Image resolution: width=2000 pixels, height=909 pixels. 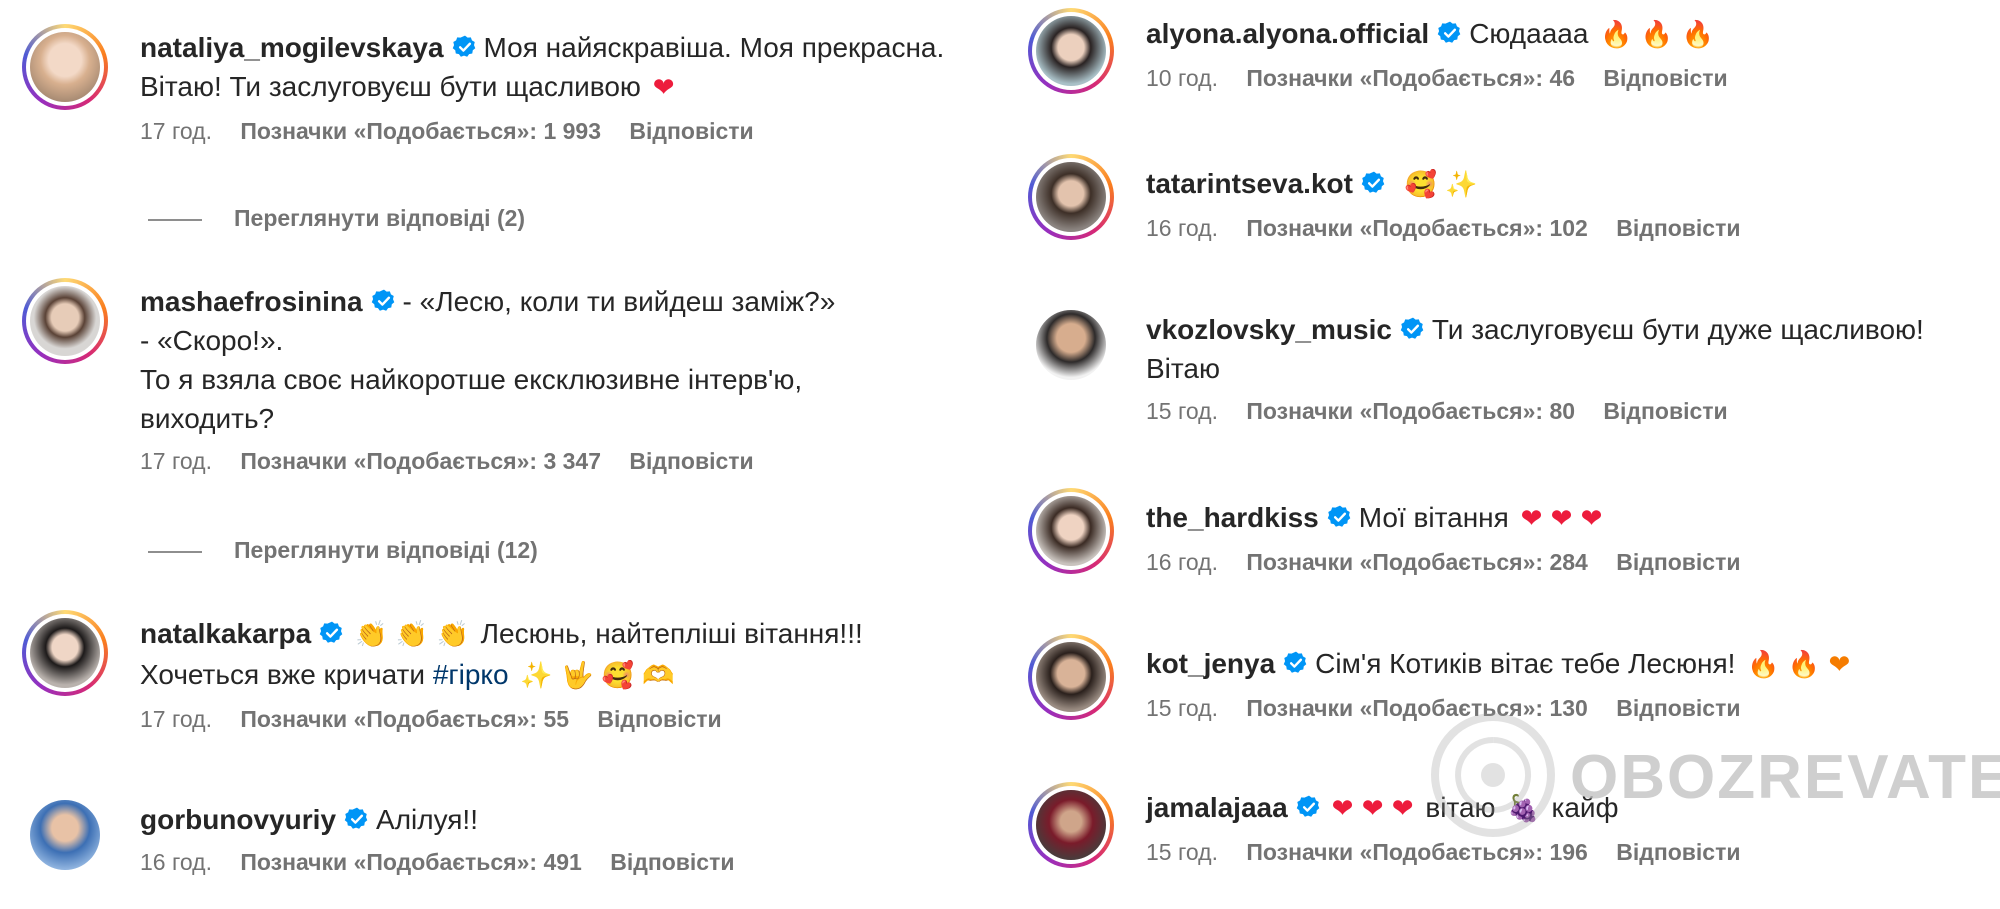 What do you see at coordinates (1561, 519) in the screenshot?
I see `heart-emoji: ❤ ❤ ❤` at bounding box center [1561, 519].